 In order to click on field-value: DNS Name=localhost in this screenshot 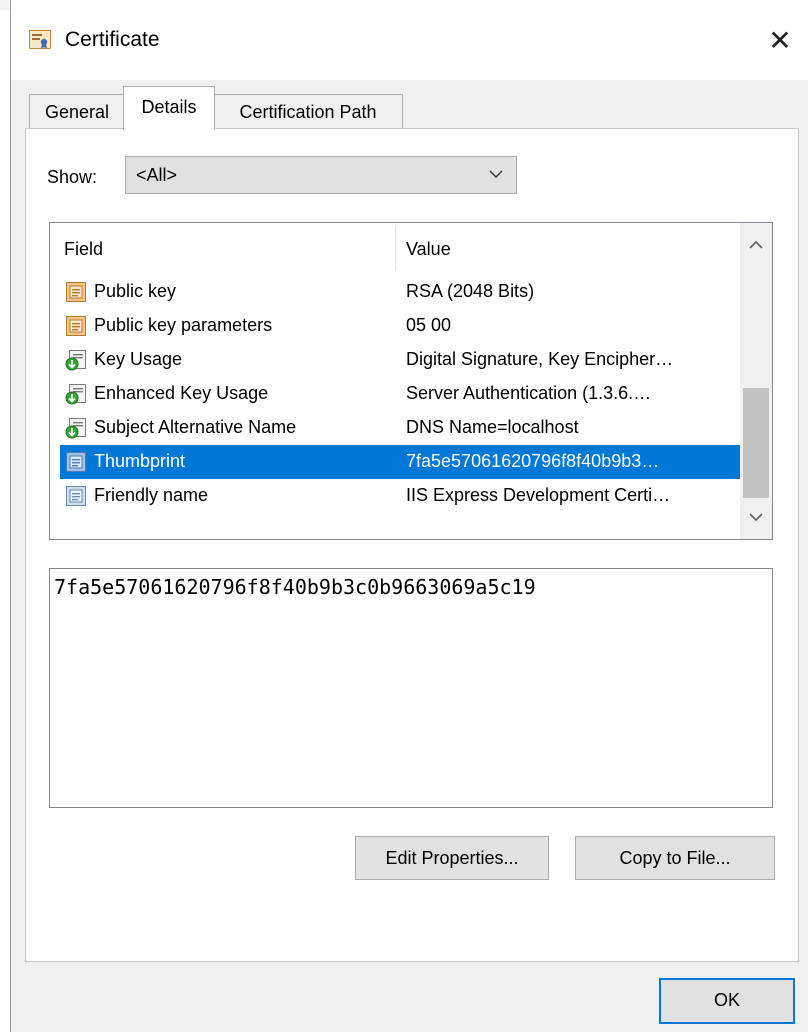, I will do `click(492, 427)`.